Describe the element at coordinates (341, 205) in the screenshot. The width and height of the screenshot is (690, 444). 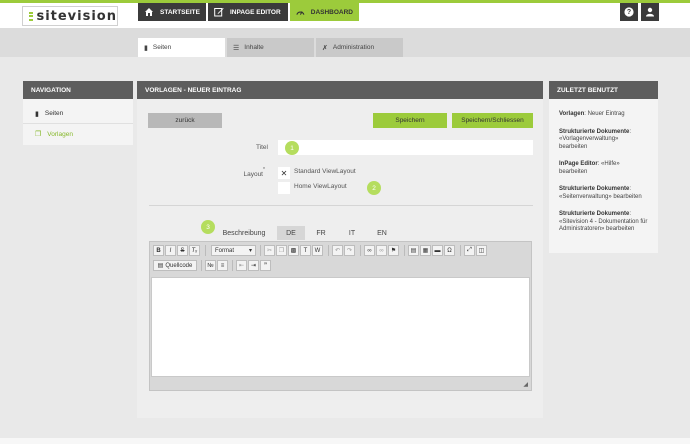
I see `section-divider` at that location.